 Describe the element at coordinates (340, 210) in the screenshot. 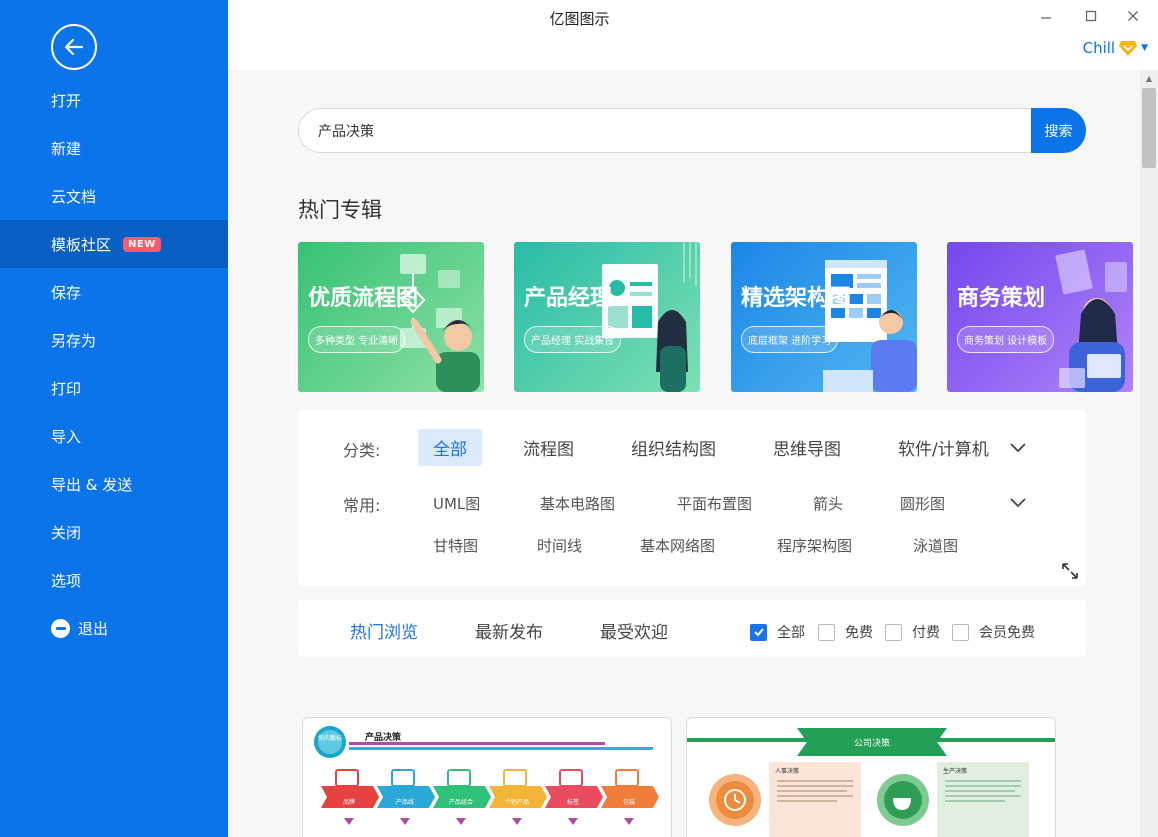

I see `hot-albums-title: 热门专辑` at that location.